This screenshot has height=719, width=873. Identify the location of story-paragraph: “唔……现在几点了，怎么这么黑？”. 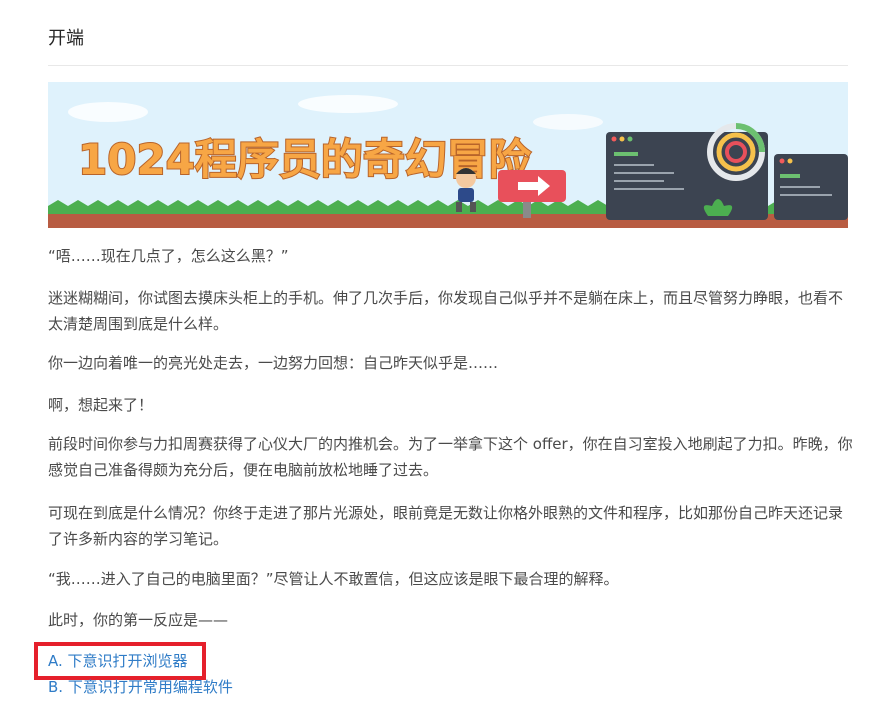
(168, 256).